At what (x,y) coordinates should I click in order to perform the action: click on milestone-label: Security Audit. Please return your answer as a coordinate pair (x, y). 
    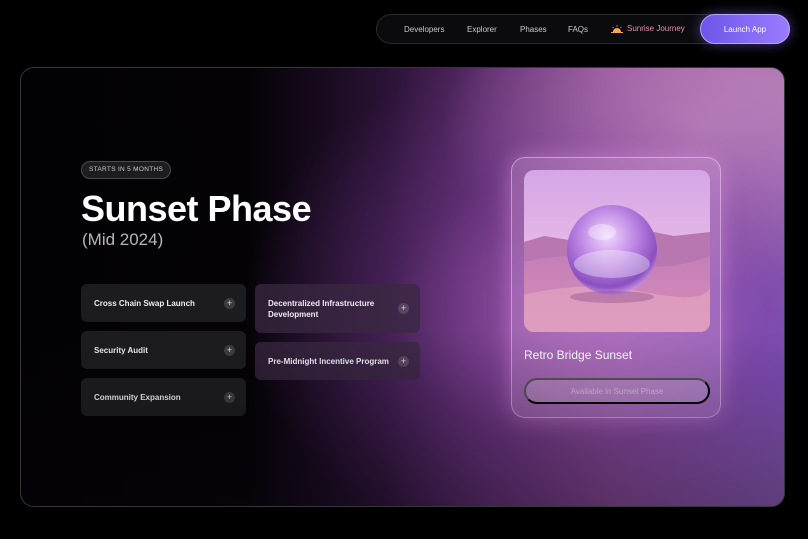
    Looking at the image, I should click on (121, 350).